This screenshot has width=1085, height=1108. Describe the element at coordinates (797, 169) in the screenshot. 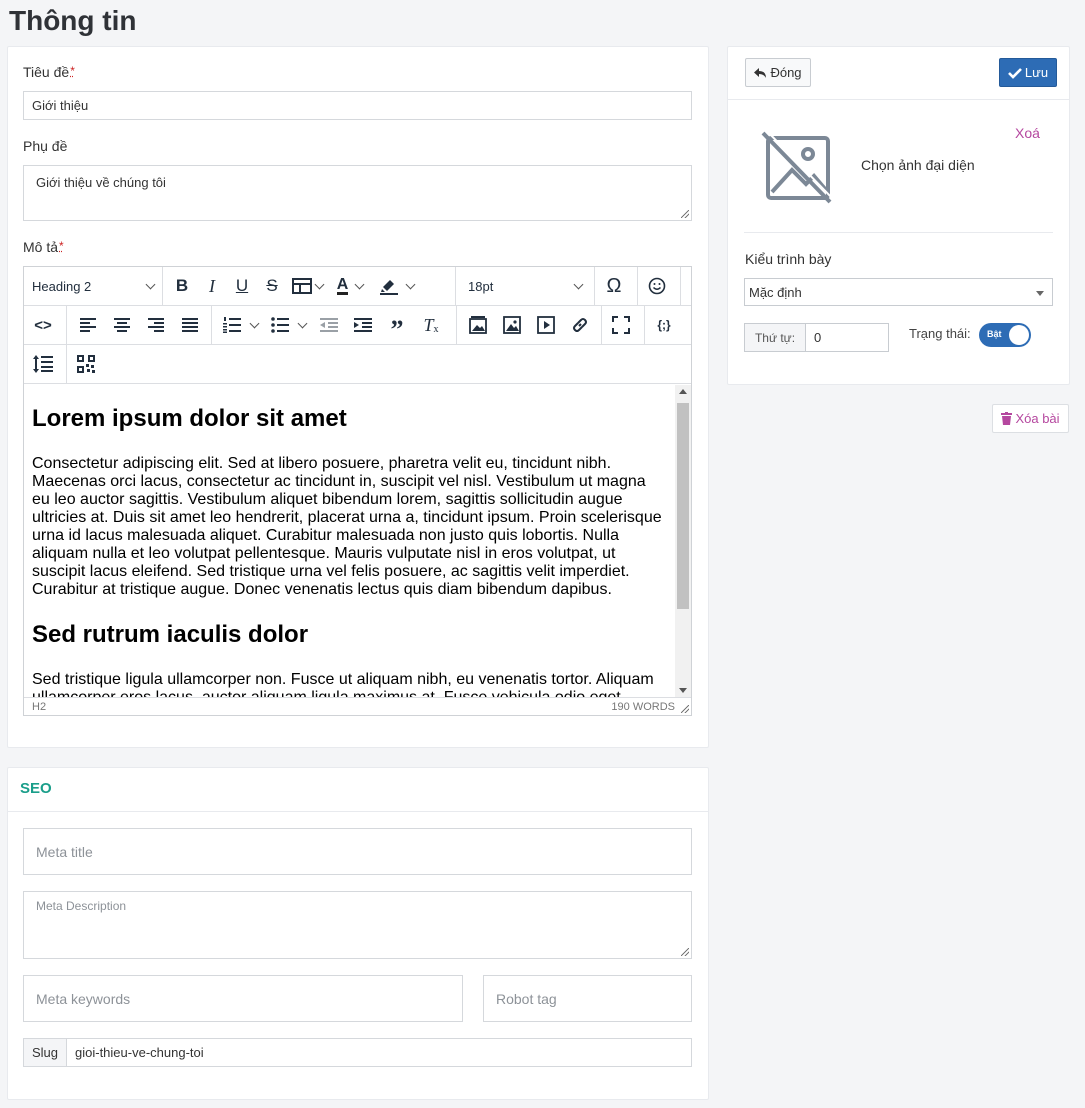

I see `image-placeholder-icon` at that location.